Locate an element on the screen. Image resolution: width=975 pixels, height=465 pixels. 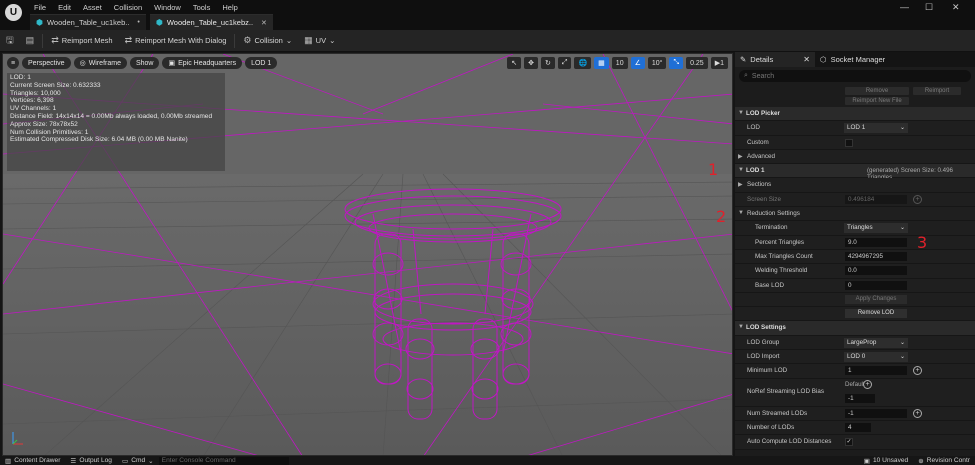
screen-size-field: 0.496184 is located at coordinates (876, 199).